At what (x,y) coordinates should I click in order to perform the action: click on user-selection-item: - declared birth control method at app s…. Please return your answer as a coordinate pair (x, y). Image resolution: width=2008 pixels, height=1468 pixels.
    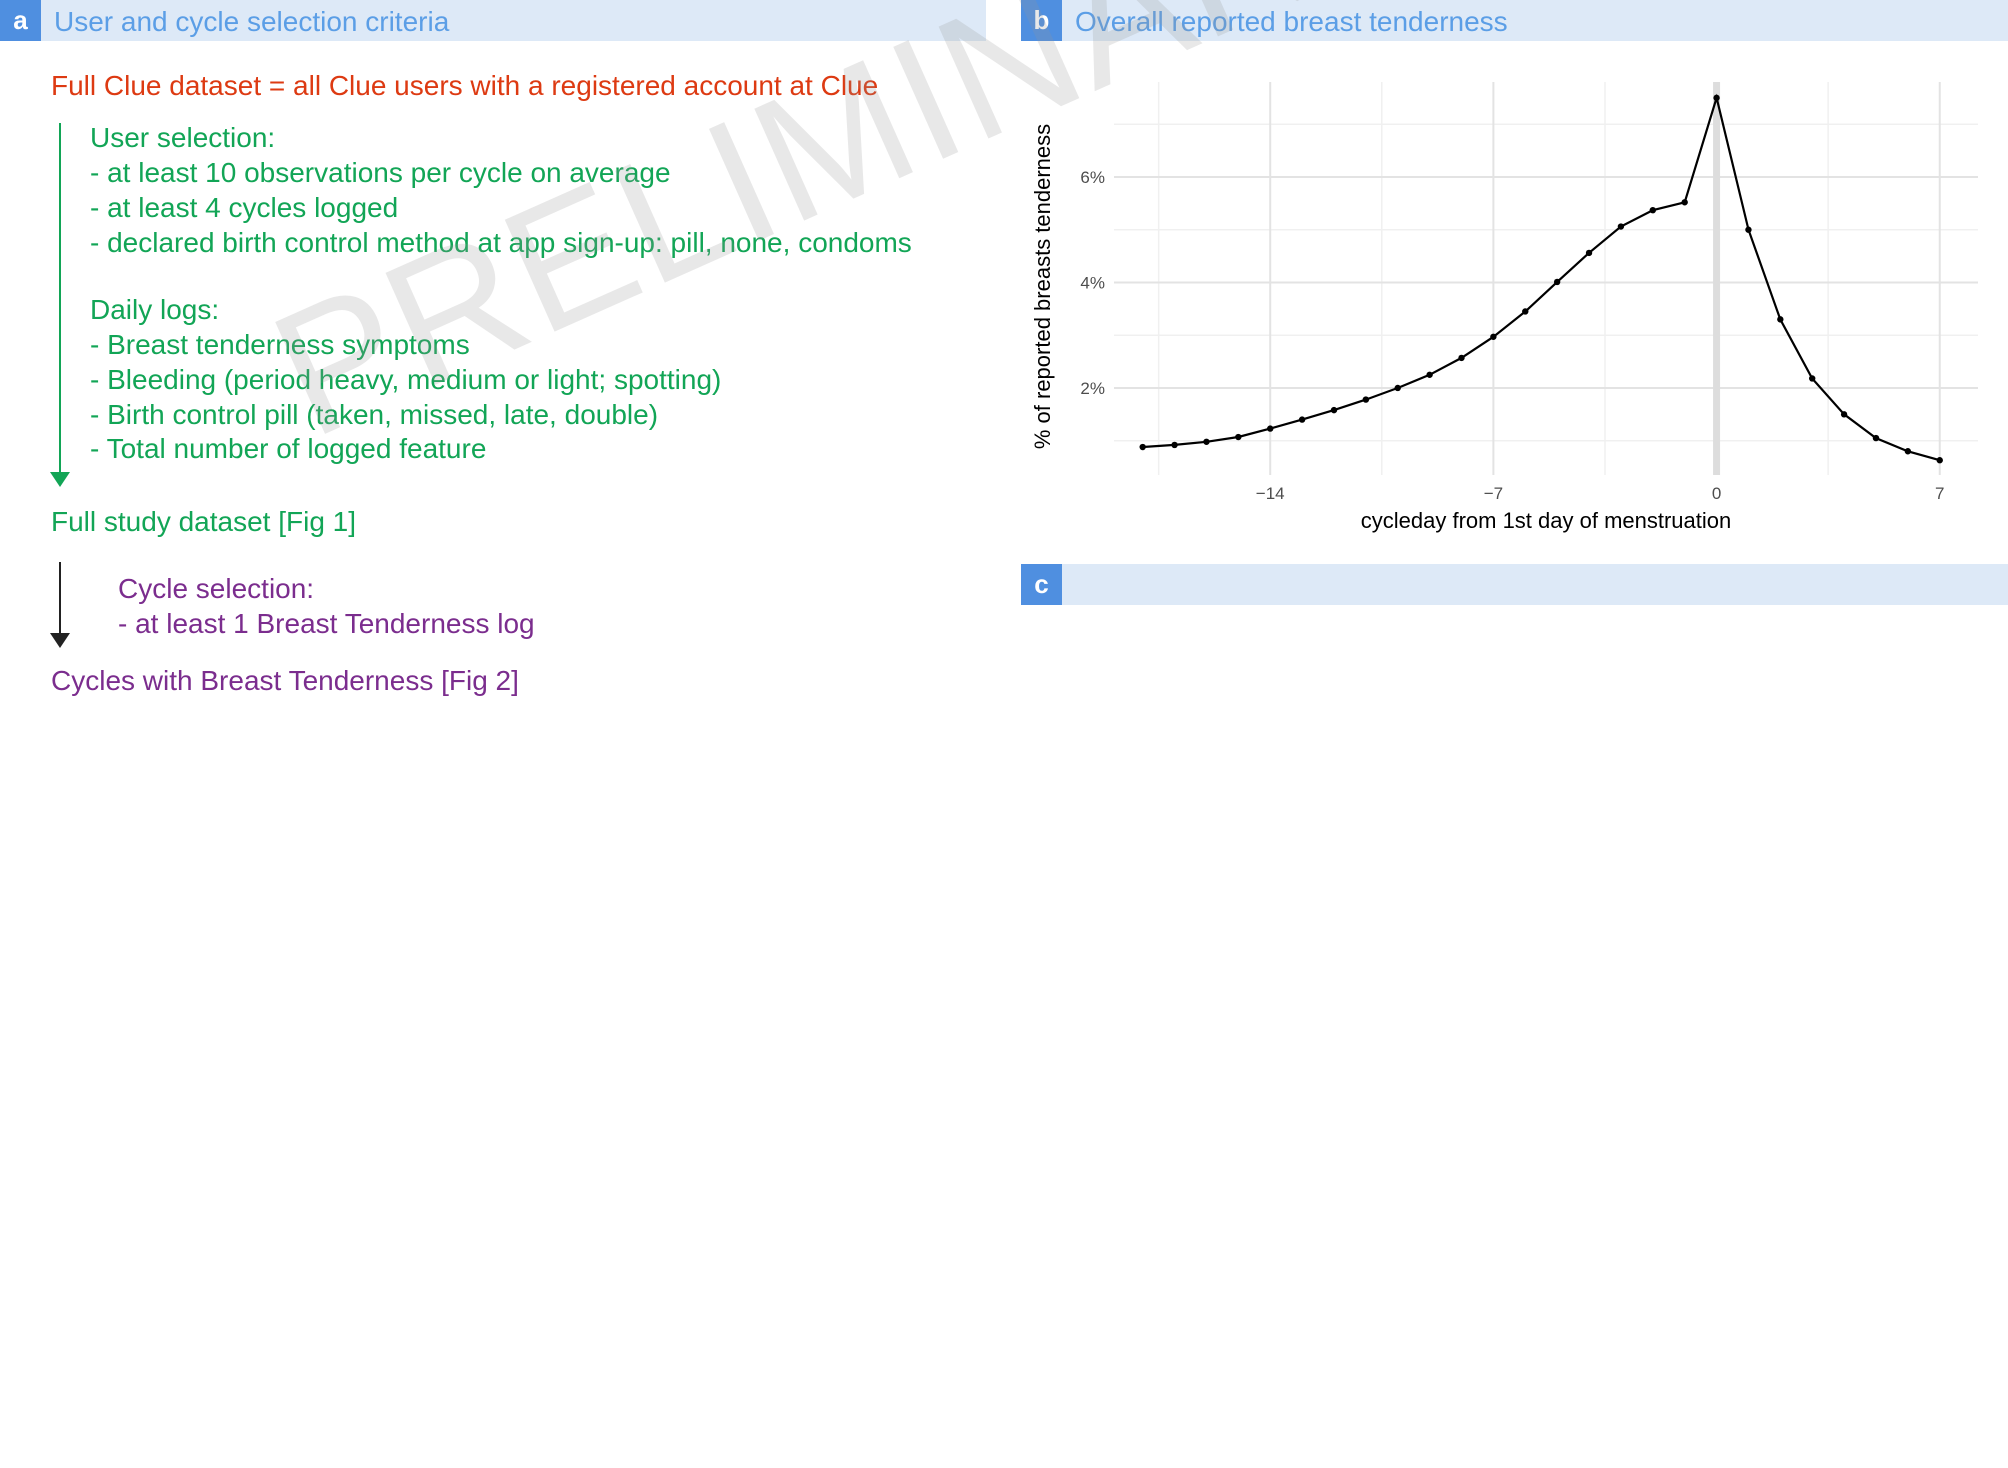
    Looking at the image, I should click on (501, 242).